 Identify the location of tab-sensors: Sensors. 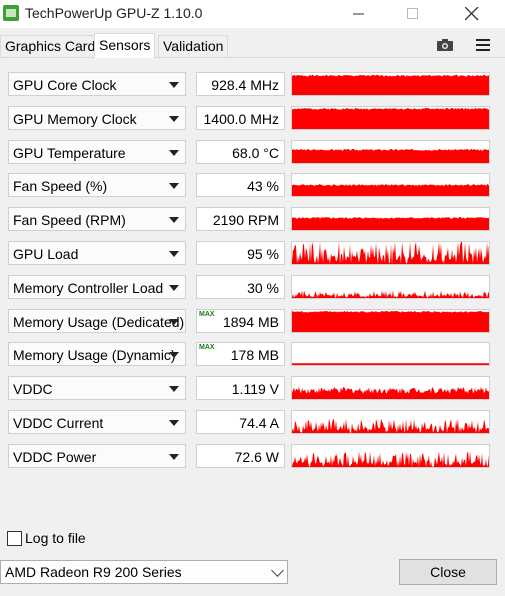
(125, 45).